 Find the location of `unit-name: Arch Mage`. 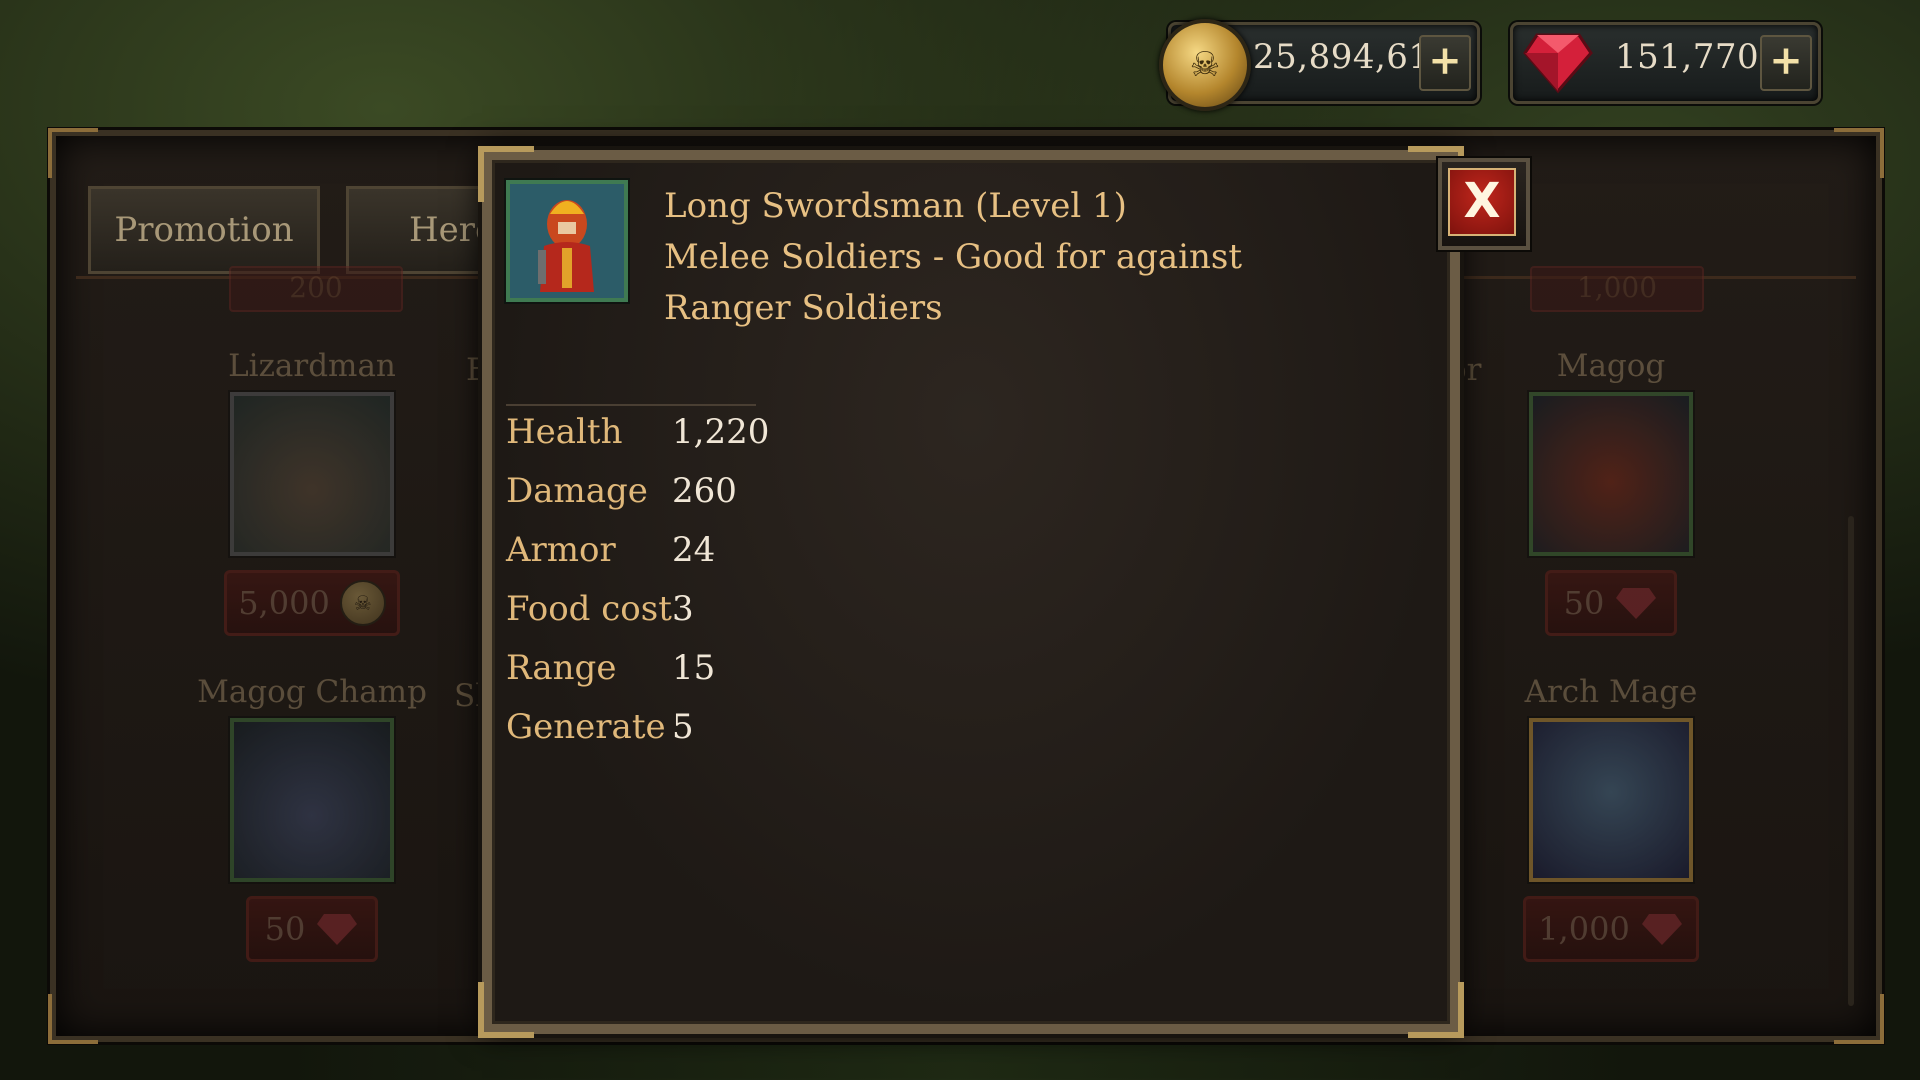

unit-name: Arch Mage is located at coordinates (1611, 692).